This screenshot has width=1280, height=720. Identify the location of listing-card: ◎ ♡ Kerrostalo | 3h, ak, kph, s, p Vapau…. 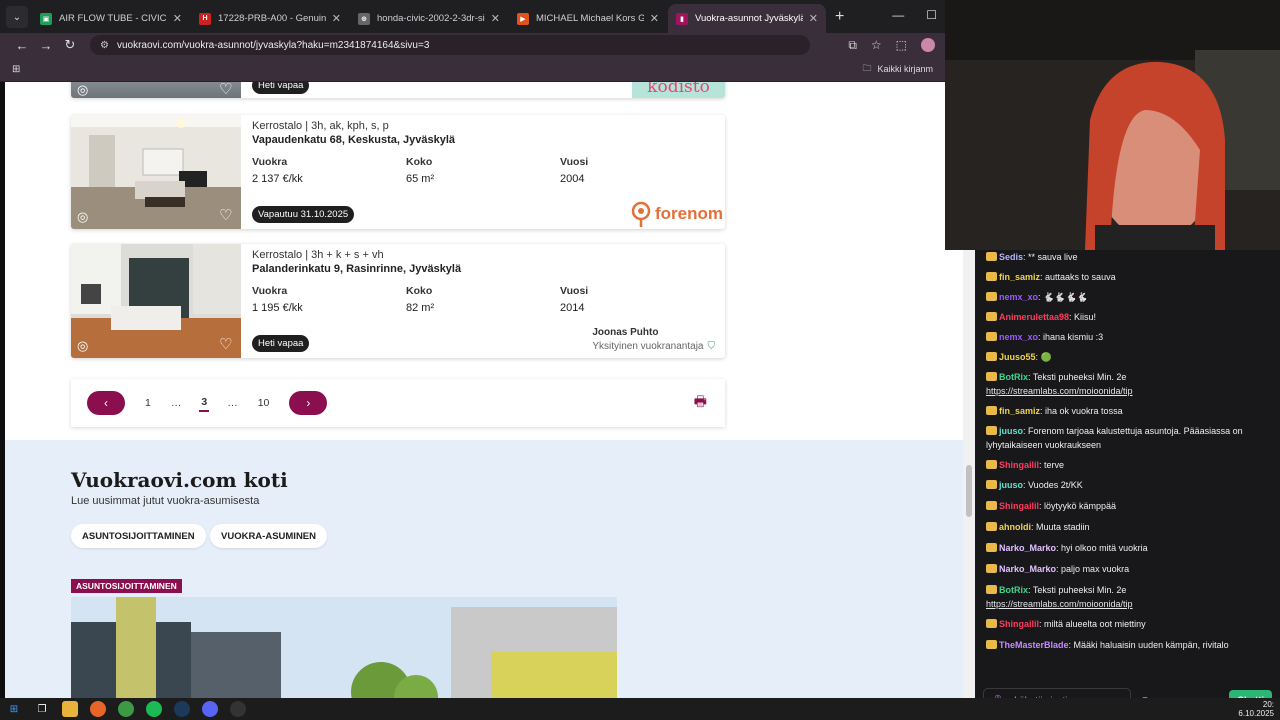
(398, 172).